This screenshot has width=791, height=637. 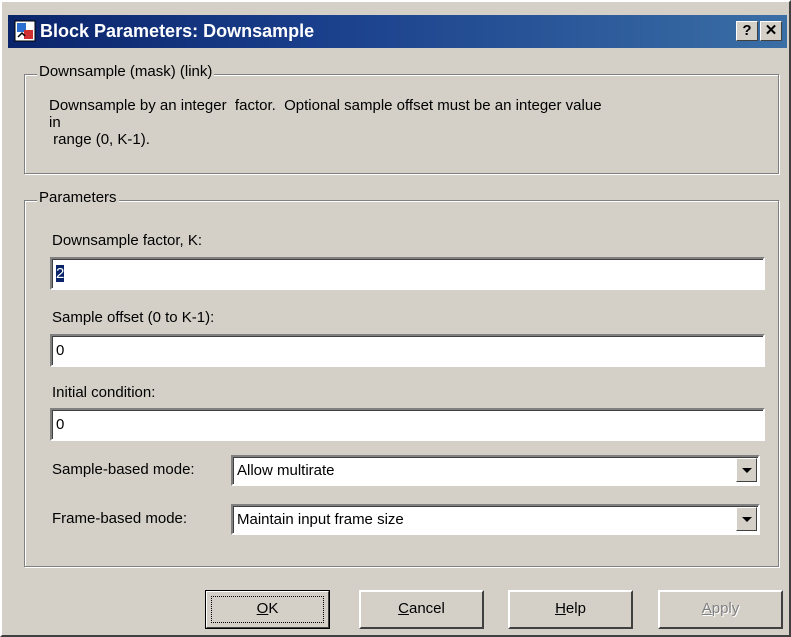 I want to click on sample-offset-label: Sample offset (0 to K-1):, so click(x=133, y=317).